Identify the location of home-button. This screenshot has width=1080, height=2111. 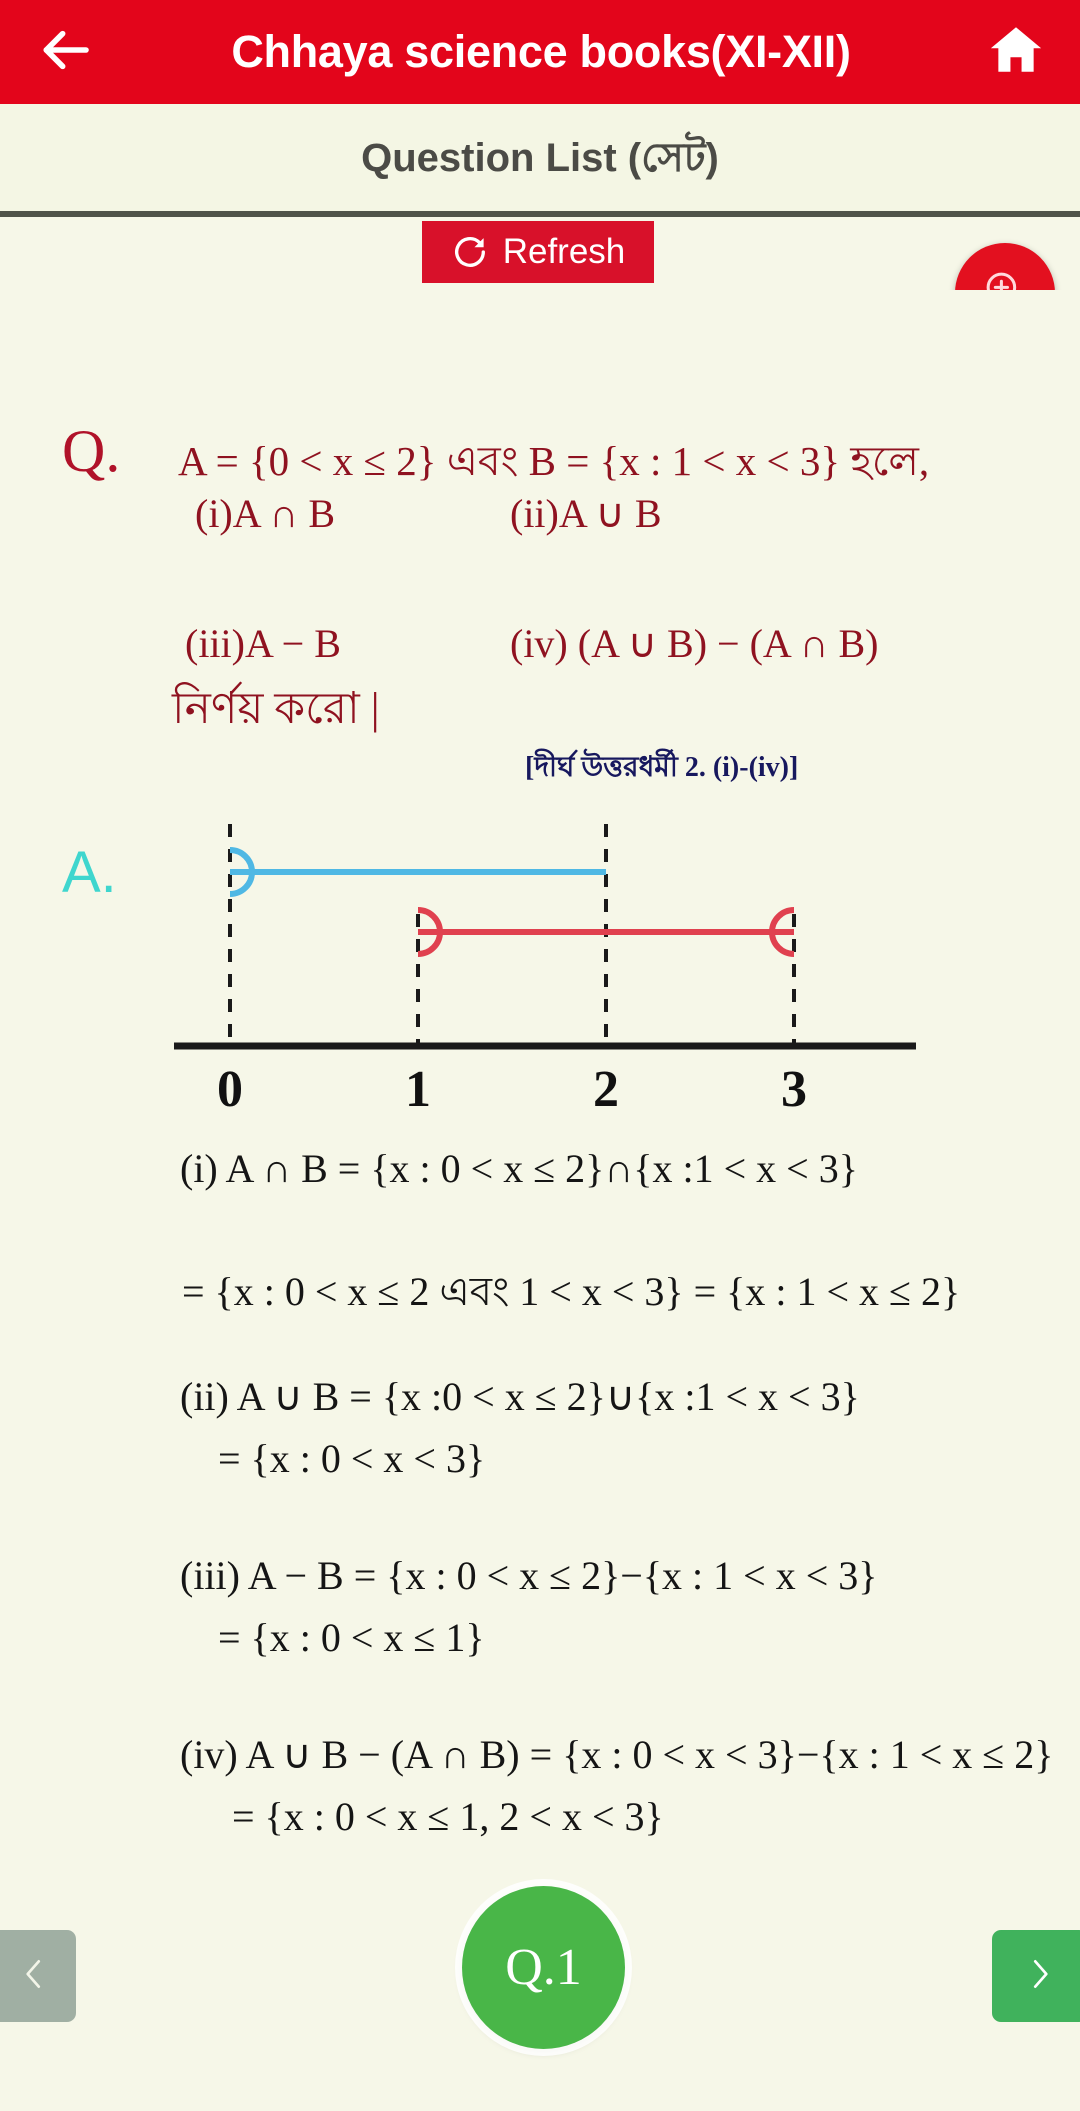
(1016, 52).